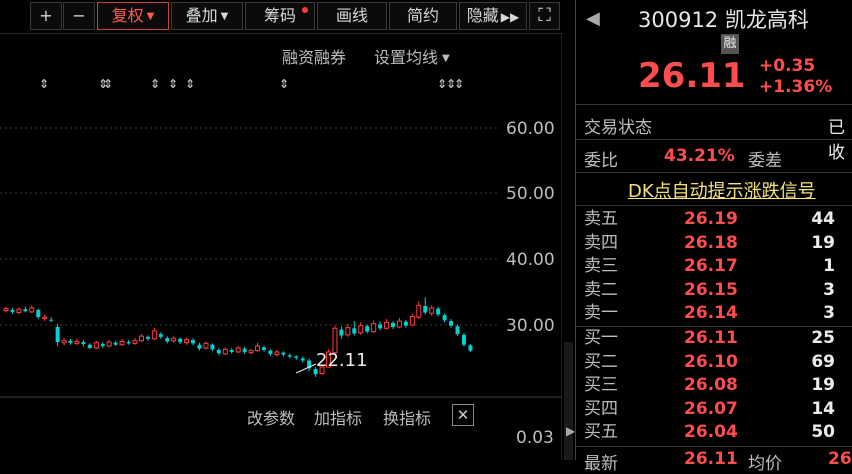  What do you see at coordinates (238, 337) in the screenshot?
I see `candles-group` at bounding box center [238, 337].